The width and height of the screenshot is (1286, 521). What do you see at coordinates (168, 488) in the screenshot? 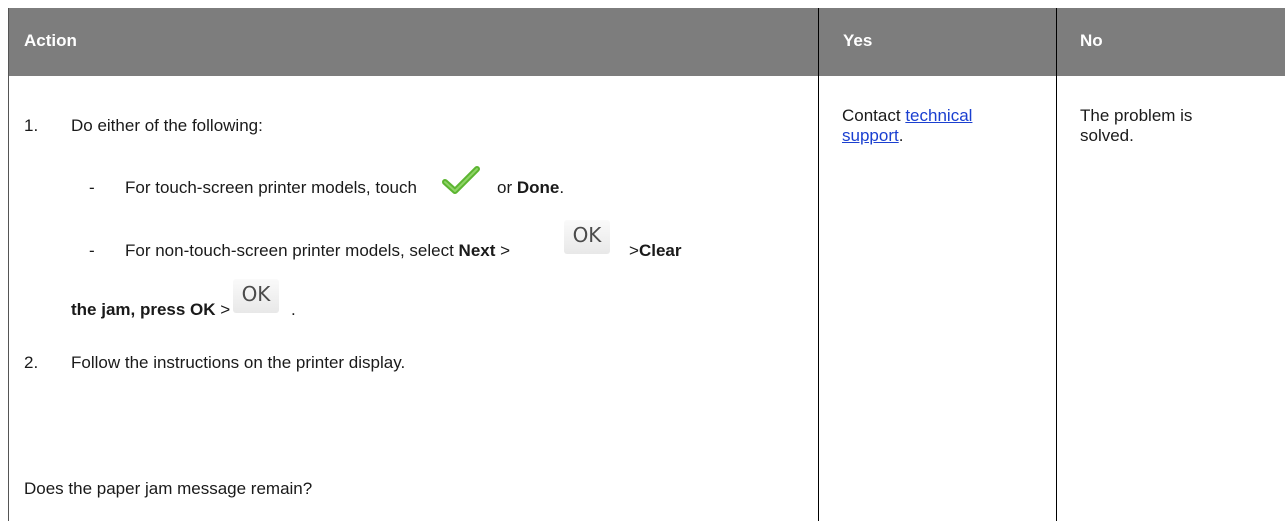
I see `question-text: Does the paper jam message remain?` at bounding box center [168, 488].